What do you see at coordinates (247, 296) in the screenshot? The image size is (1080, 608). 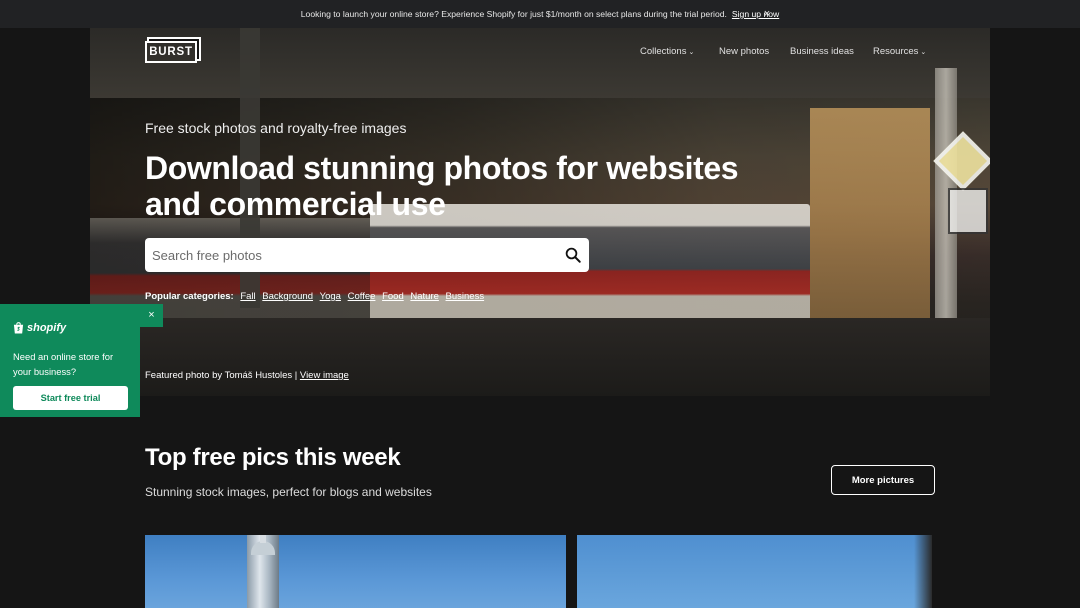 I see `category-link: Fall` at bounding box center [247, 296].